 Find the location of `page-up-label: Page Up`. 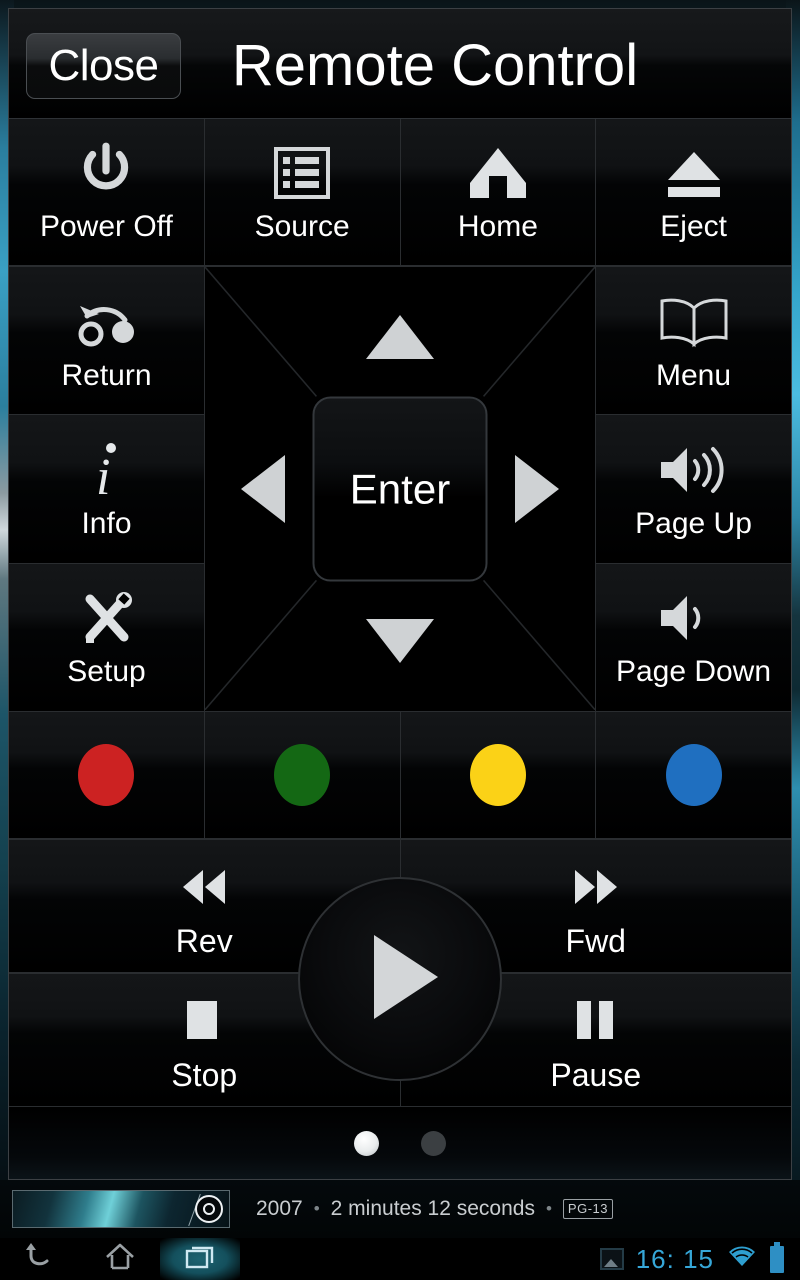

page-up-label: Page Up is located at coordinates (693, 523).